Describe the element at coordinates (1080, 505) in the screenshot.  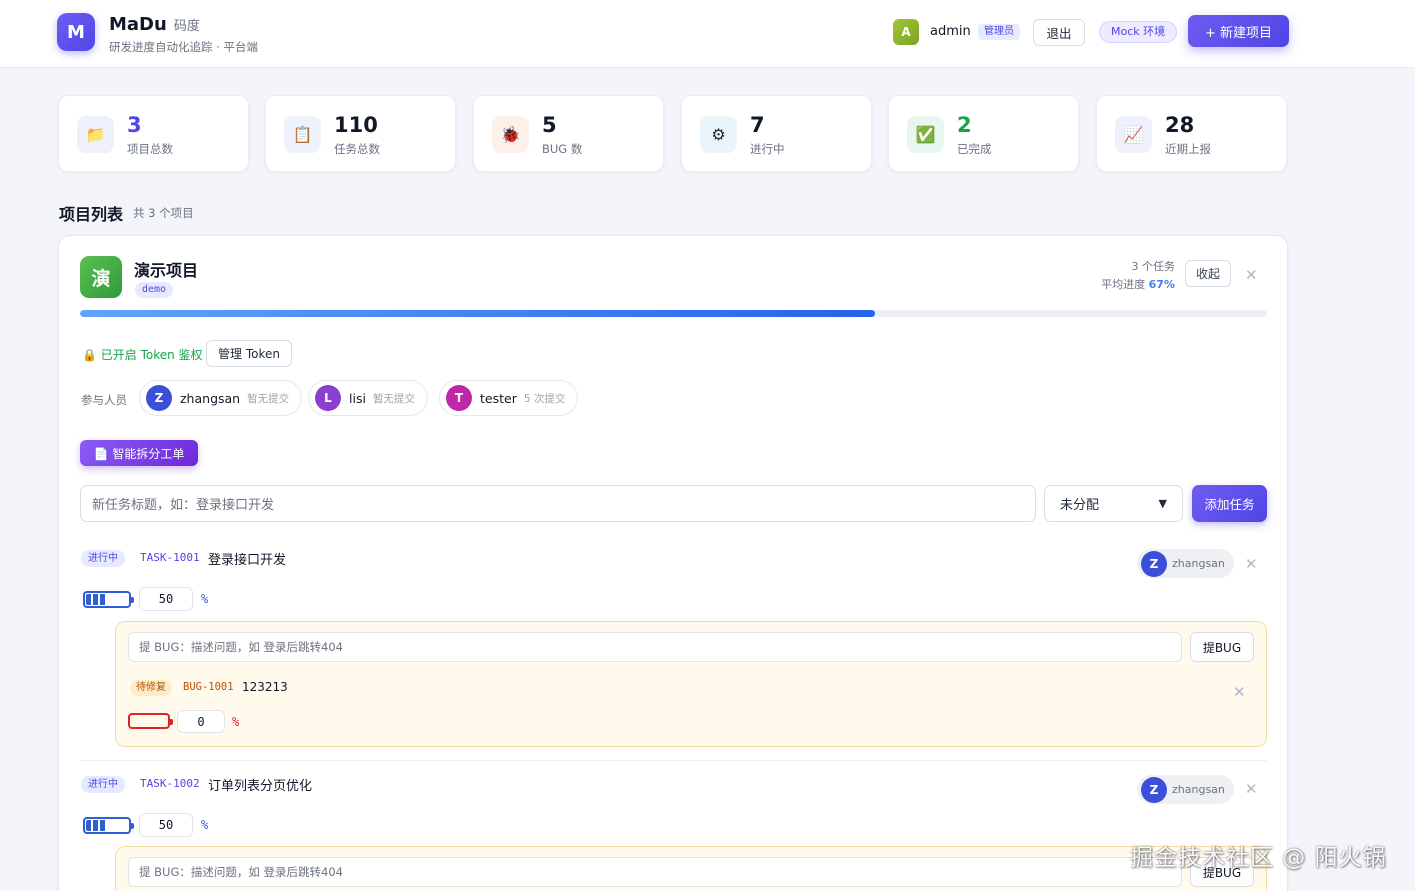
I see `assignee-select-value: 未分配` at that location.